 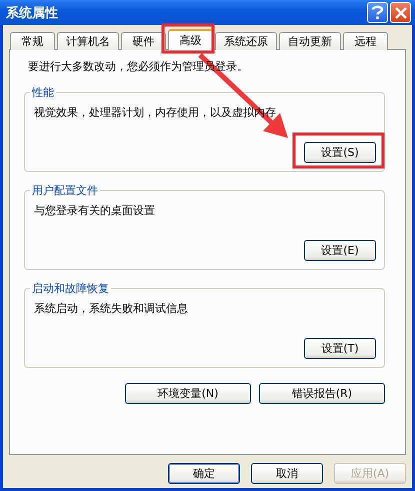 I want to click on close-button, so click(x=400, y=12).